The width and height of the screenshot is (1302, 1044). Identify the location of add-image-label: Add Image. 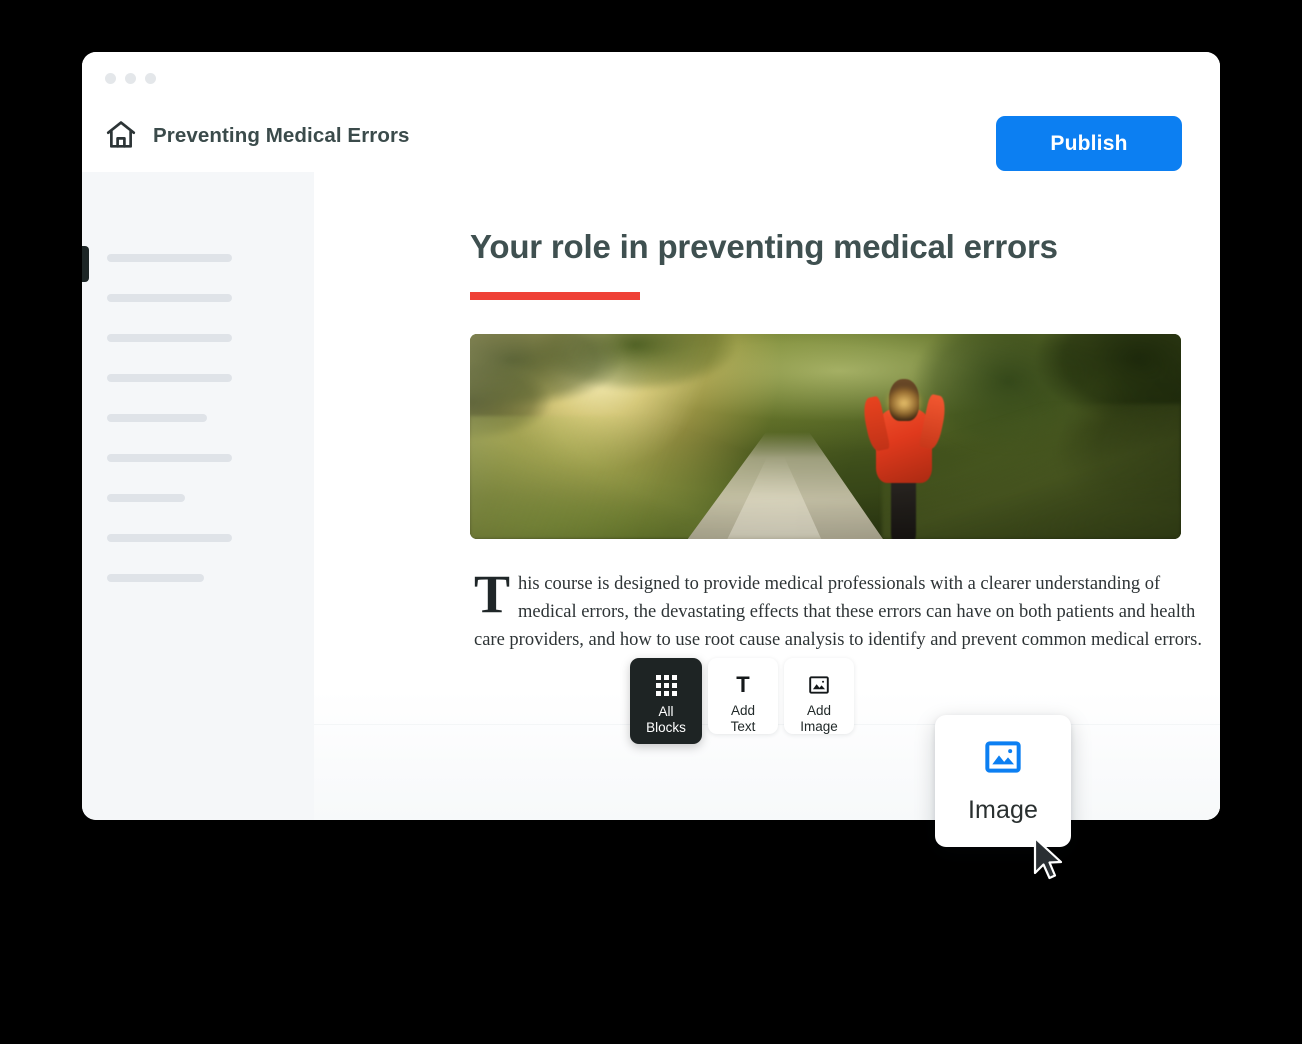
(819, 718).